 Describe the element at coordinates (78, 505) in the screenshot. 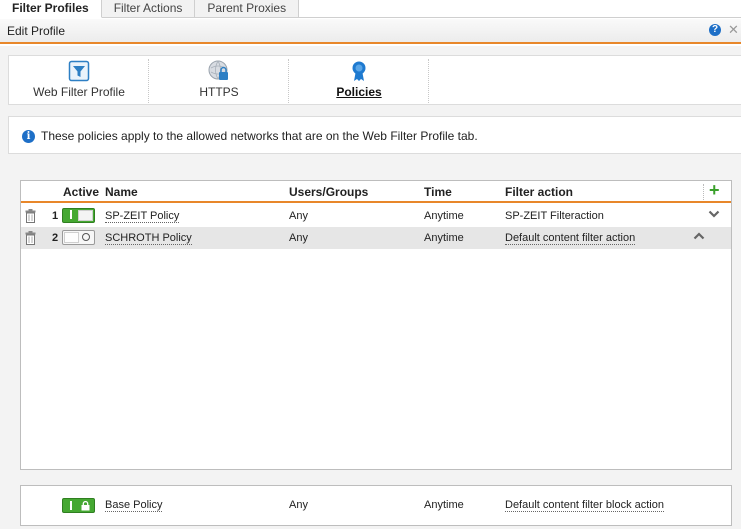

I see `base-policy-toggle` at that location.